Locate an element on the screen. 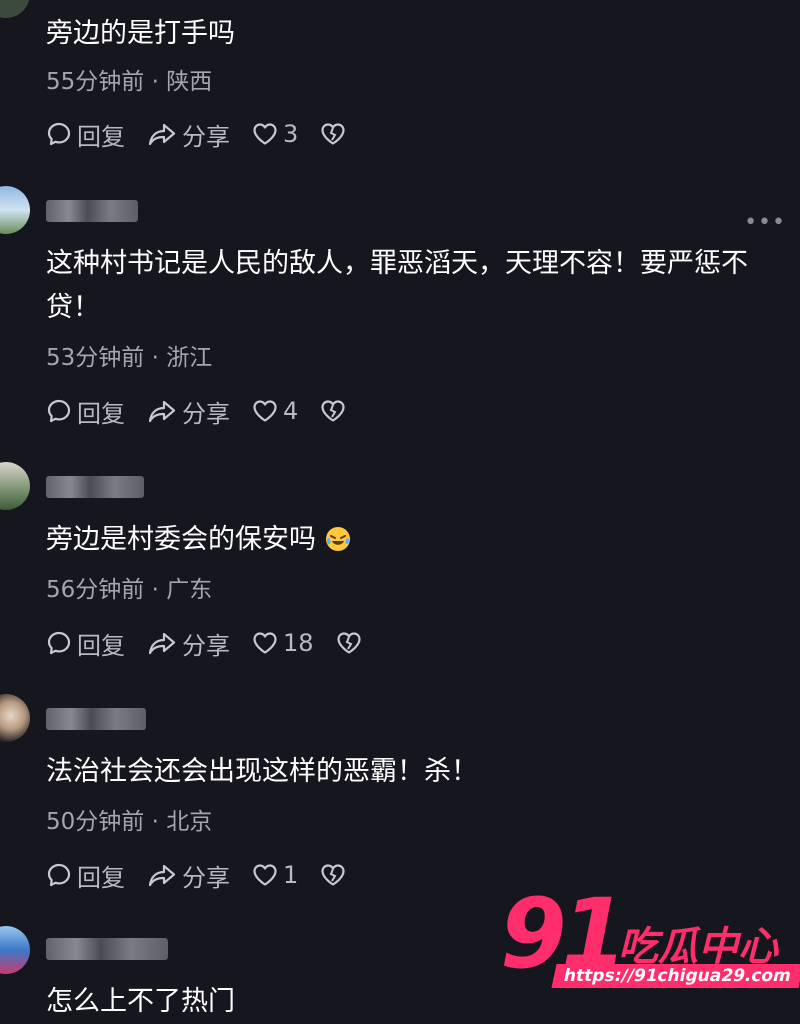 The image size is (800, 1024). comment-meta: 55分钟前 · 陕西 is located at coordinates (129, 82).